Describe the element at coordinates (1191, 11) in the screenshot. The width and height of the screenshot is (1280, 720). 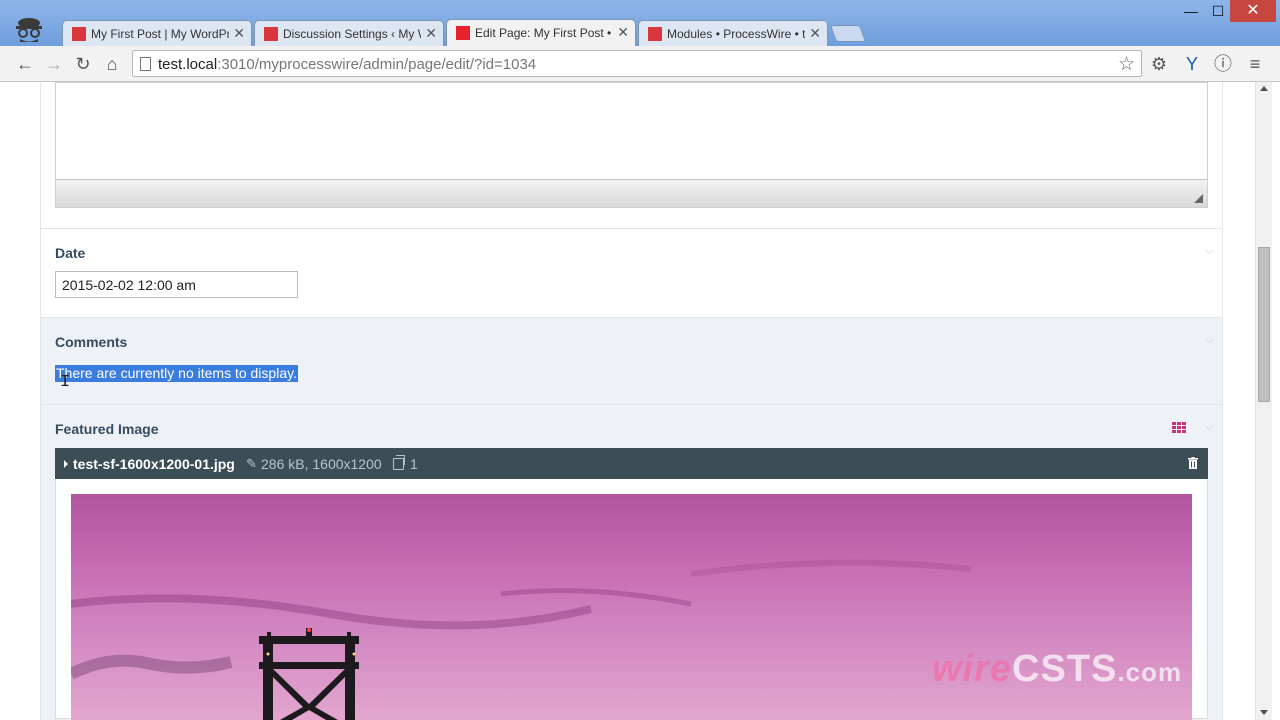
I see `minimize-button: —` at that location.